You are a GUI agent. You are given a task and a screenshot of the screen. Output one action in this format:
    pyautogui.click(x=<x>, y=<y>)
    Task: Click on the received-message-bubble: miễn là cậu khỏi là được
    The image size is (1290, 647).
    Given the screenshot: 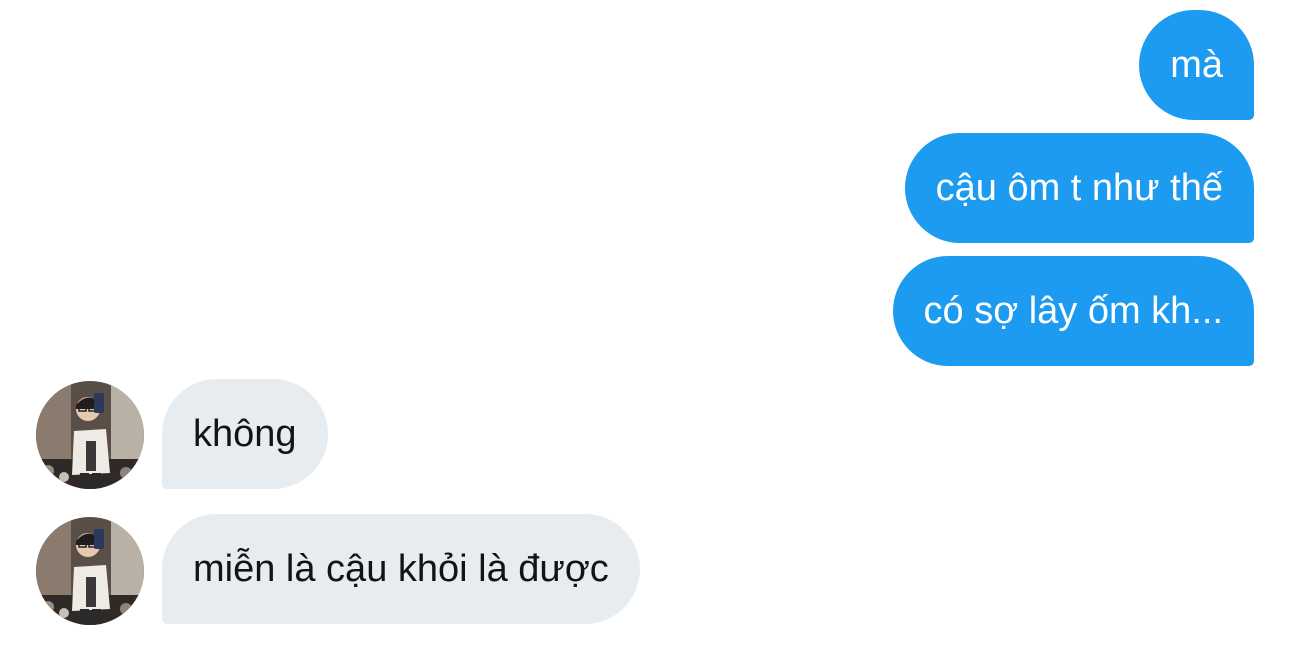 What is the action you would take?
    pyautogui.click(x=401, y=569)
    